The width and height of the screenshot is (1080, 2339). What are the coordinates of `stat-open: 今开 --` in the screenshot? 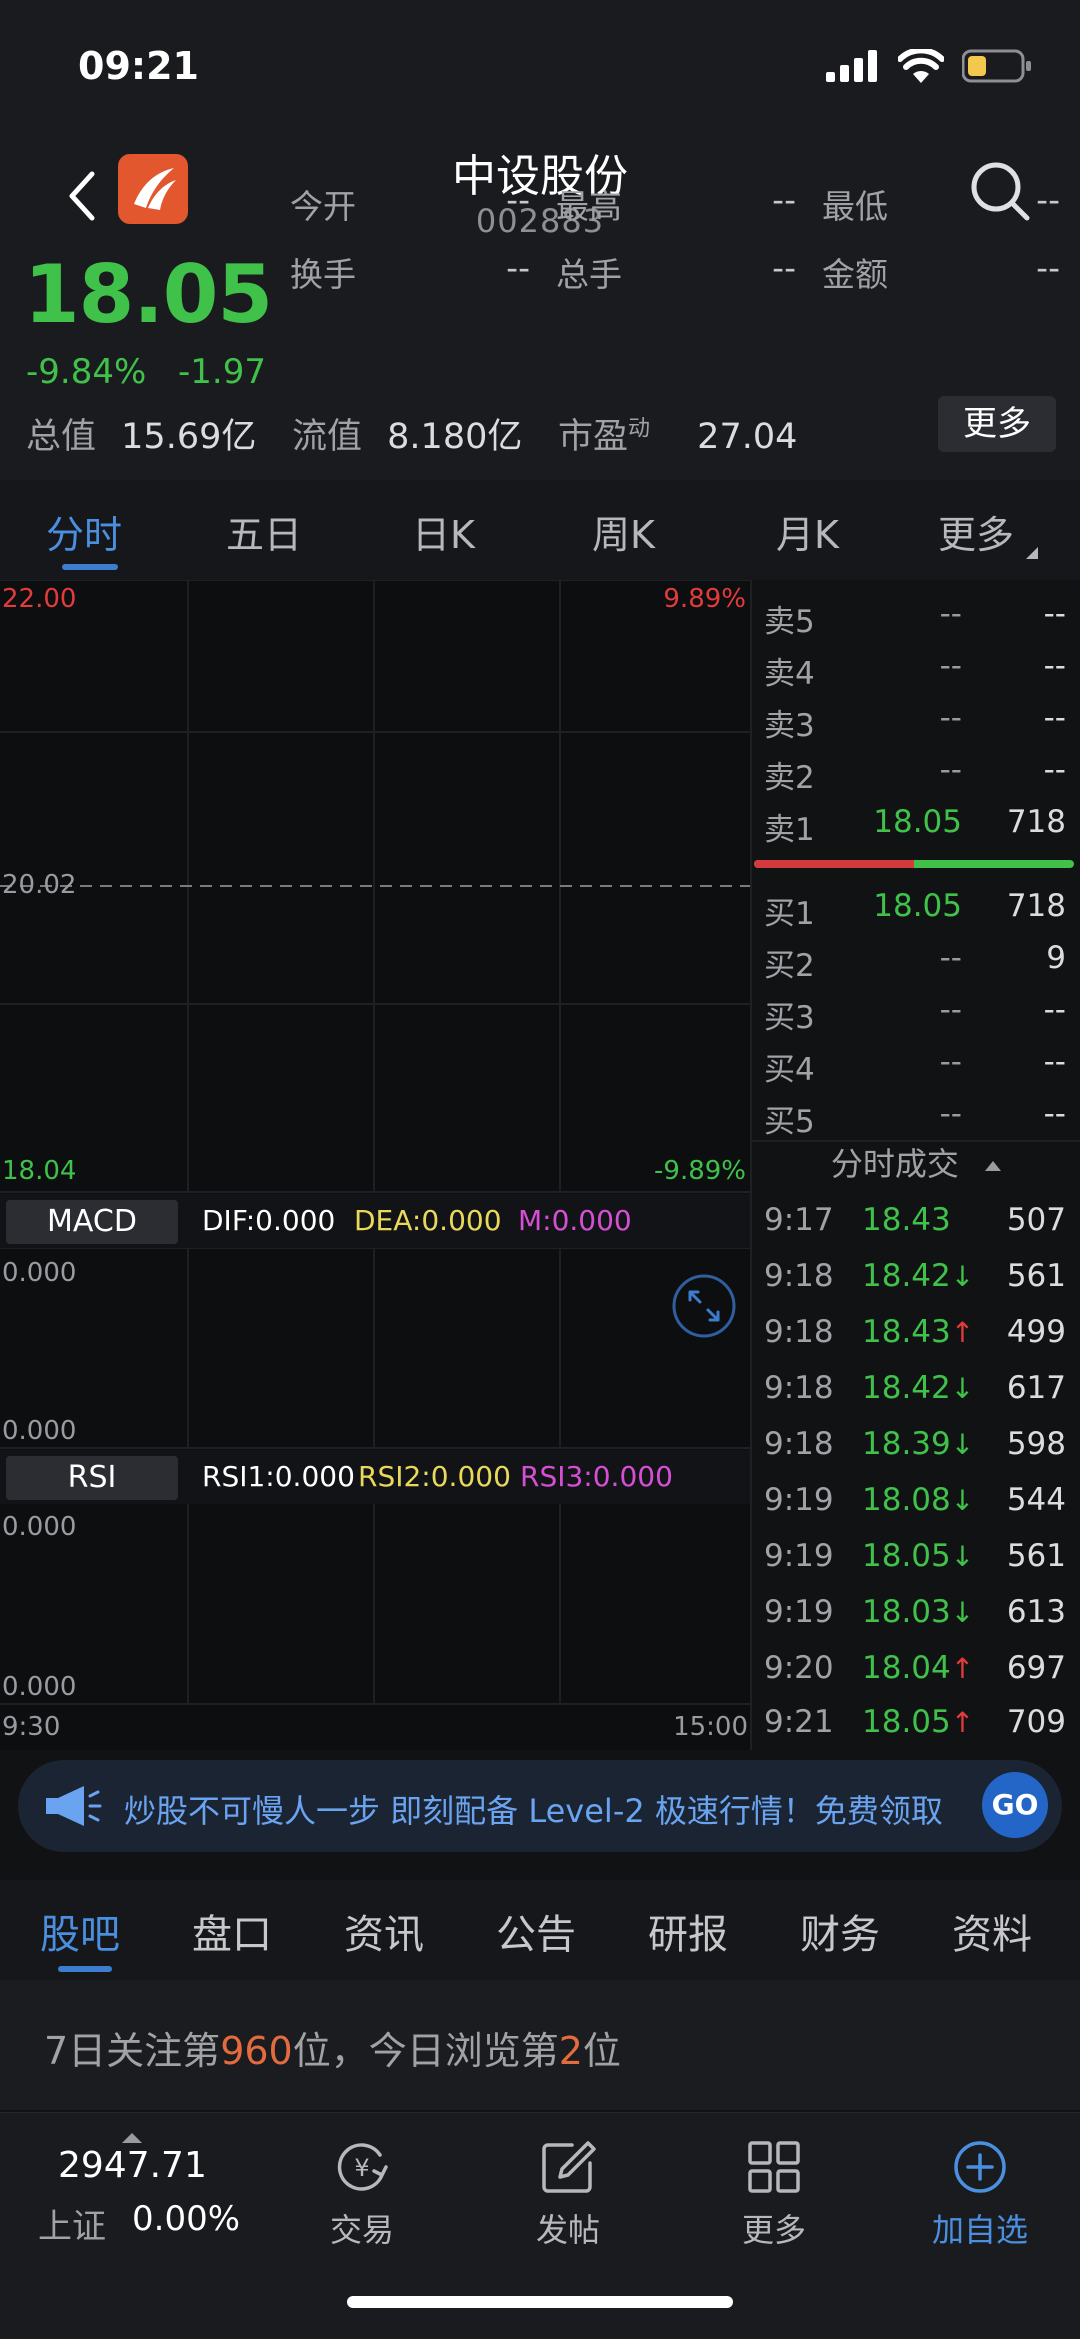 It's located at (410, 203).